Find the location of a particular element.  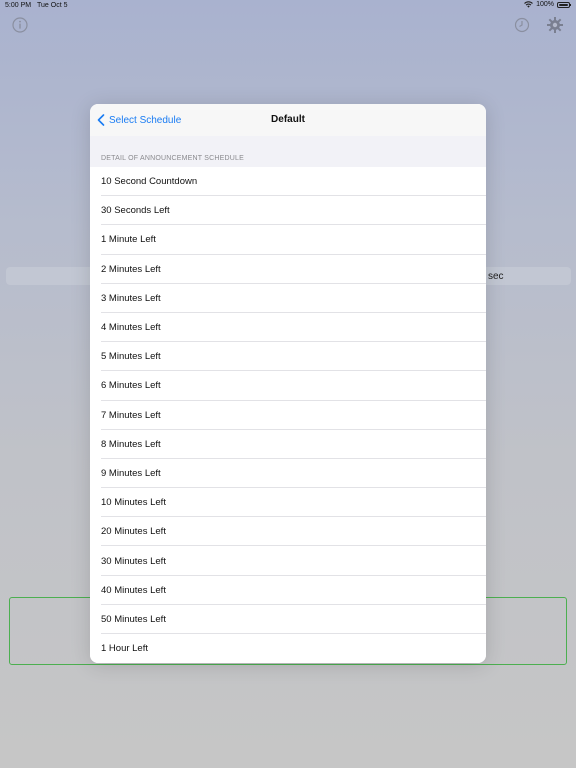

modal-title: Default is located at coordinates (288, 119).